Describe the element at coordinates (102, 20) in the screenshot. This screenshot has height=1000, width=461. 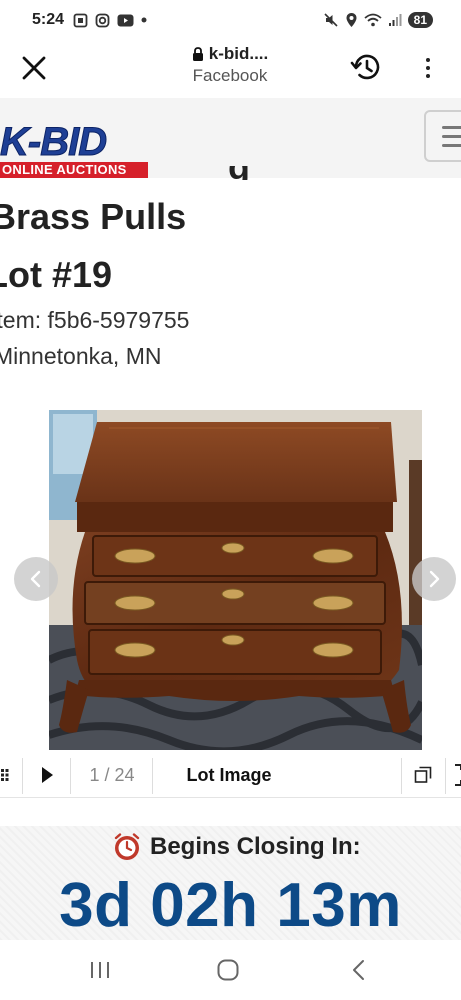
I see `instagram-icon` at that location.